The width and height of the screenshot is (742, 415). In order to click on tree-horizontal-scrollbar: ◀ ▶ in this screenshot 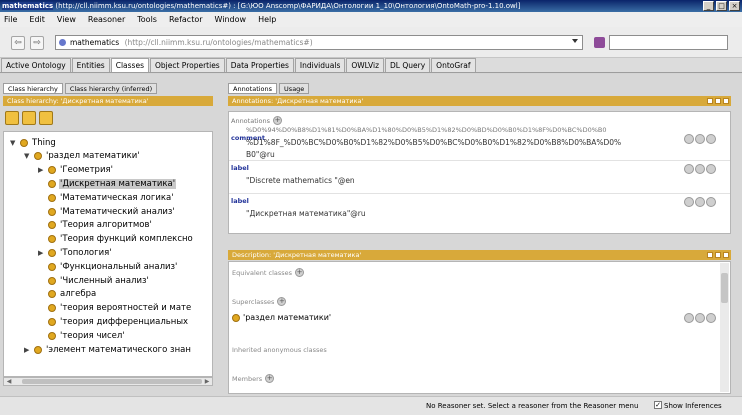, I will do `click(108, 381)`.